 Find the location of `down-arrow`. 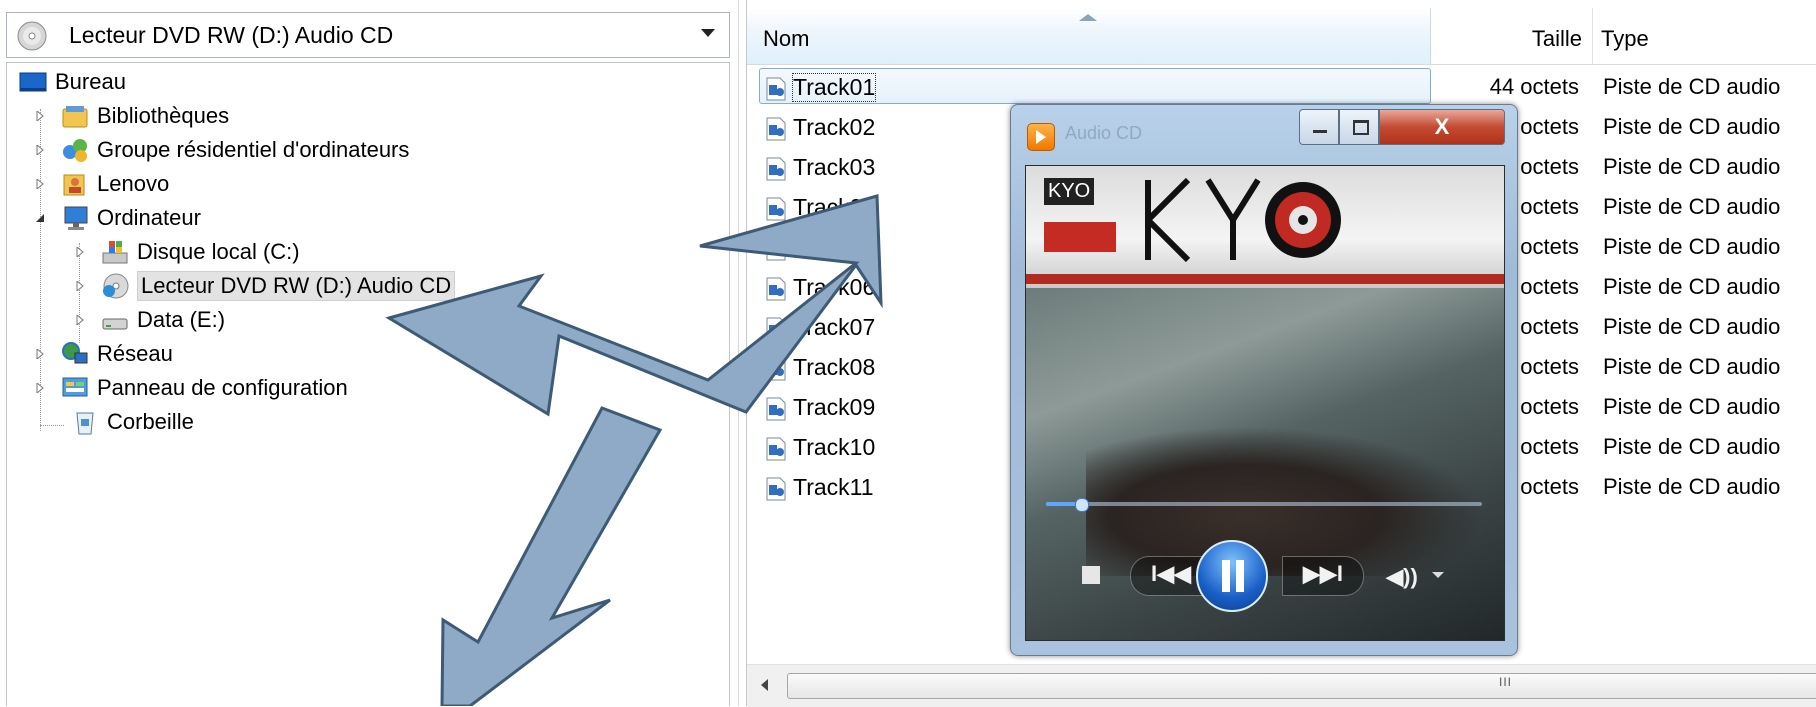

down-arrow is located at coordinates (551, 556).